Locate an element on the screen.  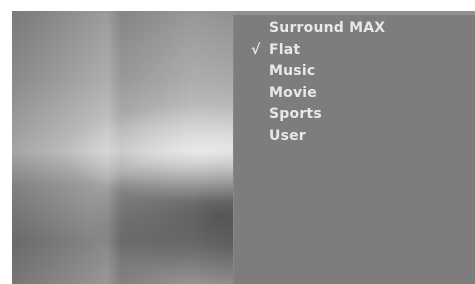
menu-item-label: Movie is located at coordinates (293, 92).